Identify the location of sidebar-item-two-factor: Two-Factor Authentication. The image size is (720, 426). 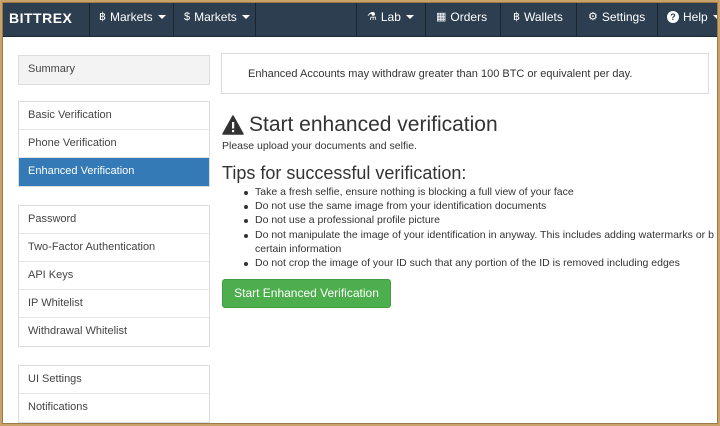
(114, 248).